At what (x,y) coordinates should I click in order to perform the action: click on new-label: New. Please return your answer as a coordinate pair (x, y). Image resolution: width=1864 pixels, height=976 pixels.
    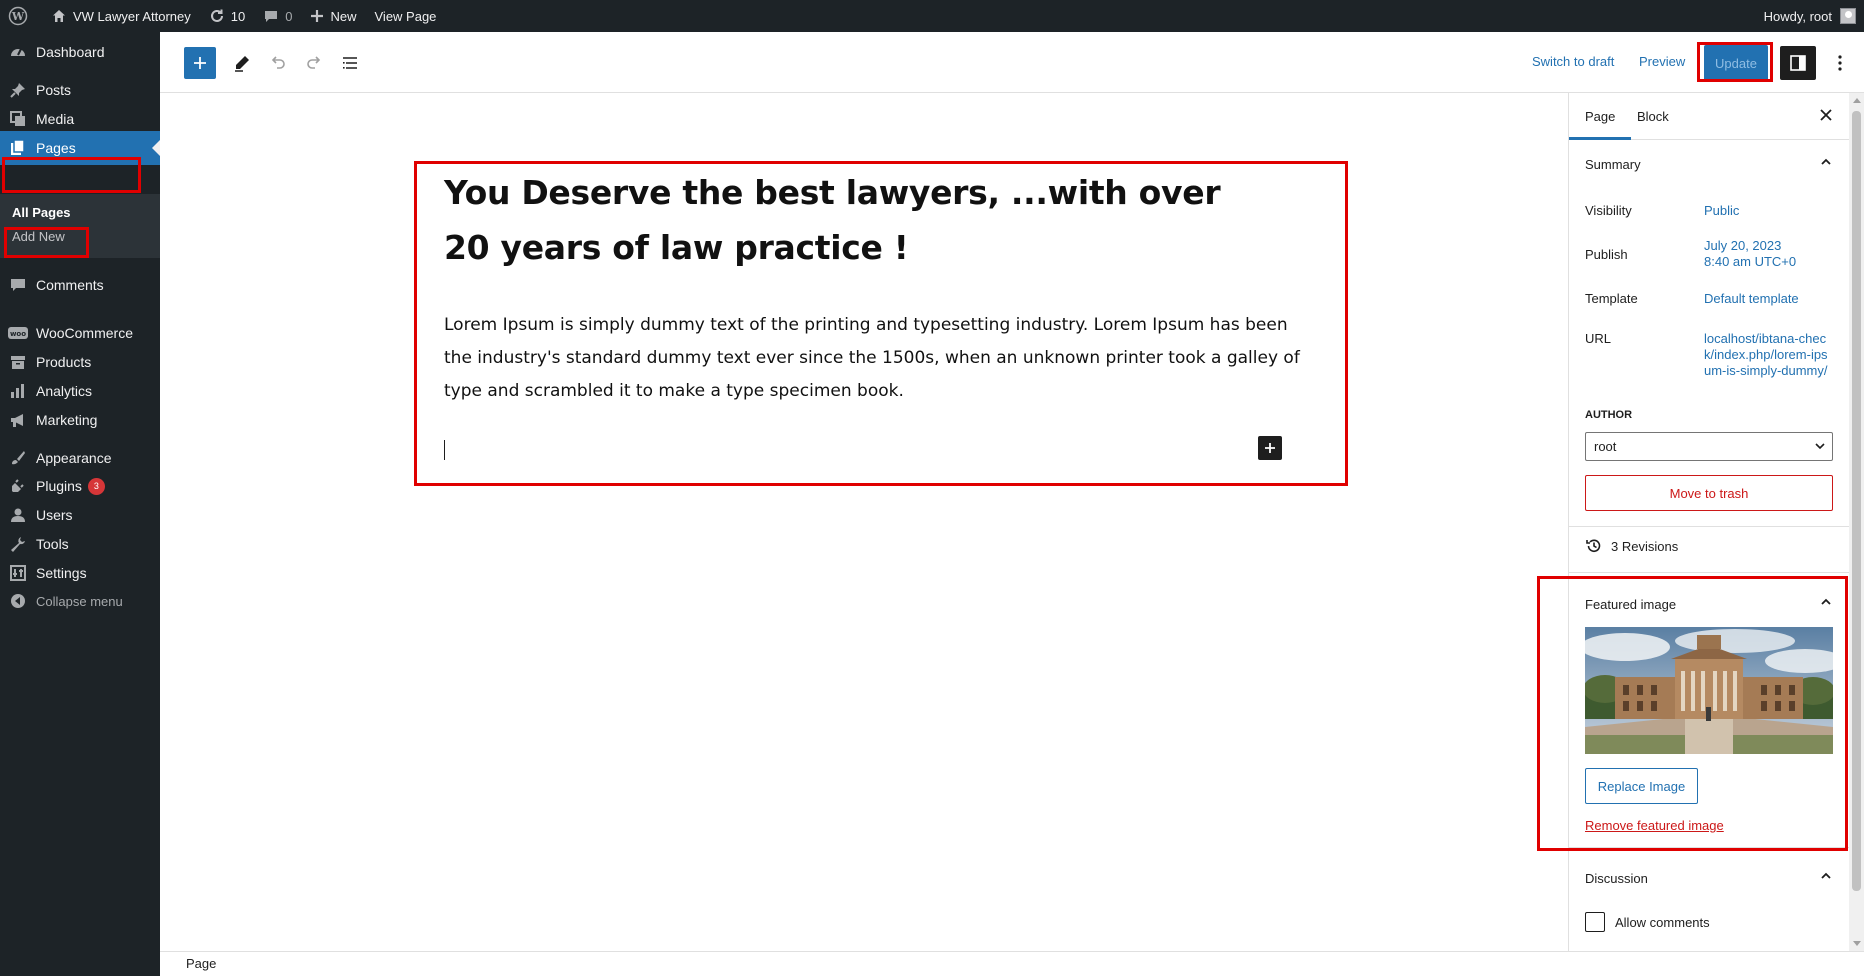
    Looking at the image, I should click on (343, 16).